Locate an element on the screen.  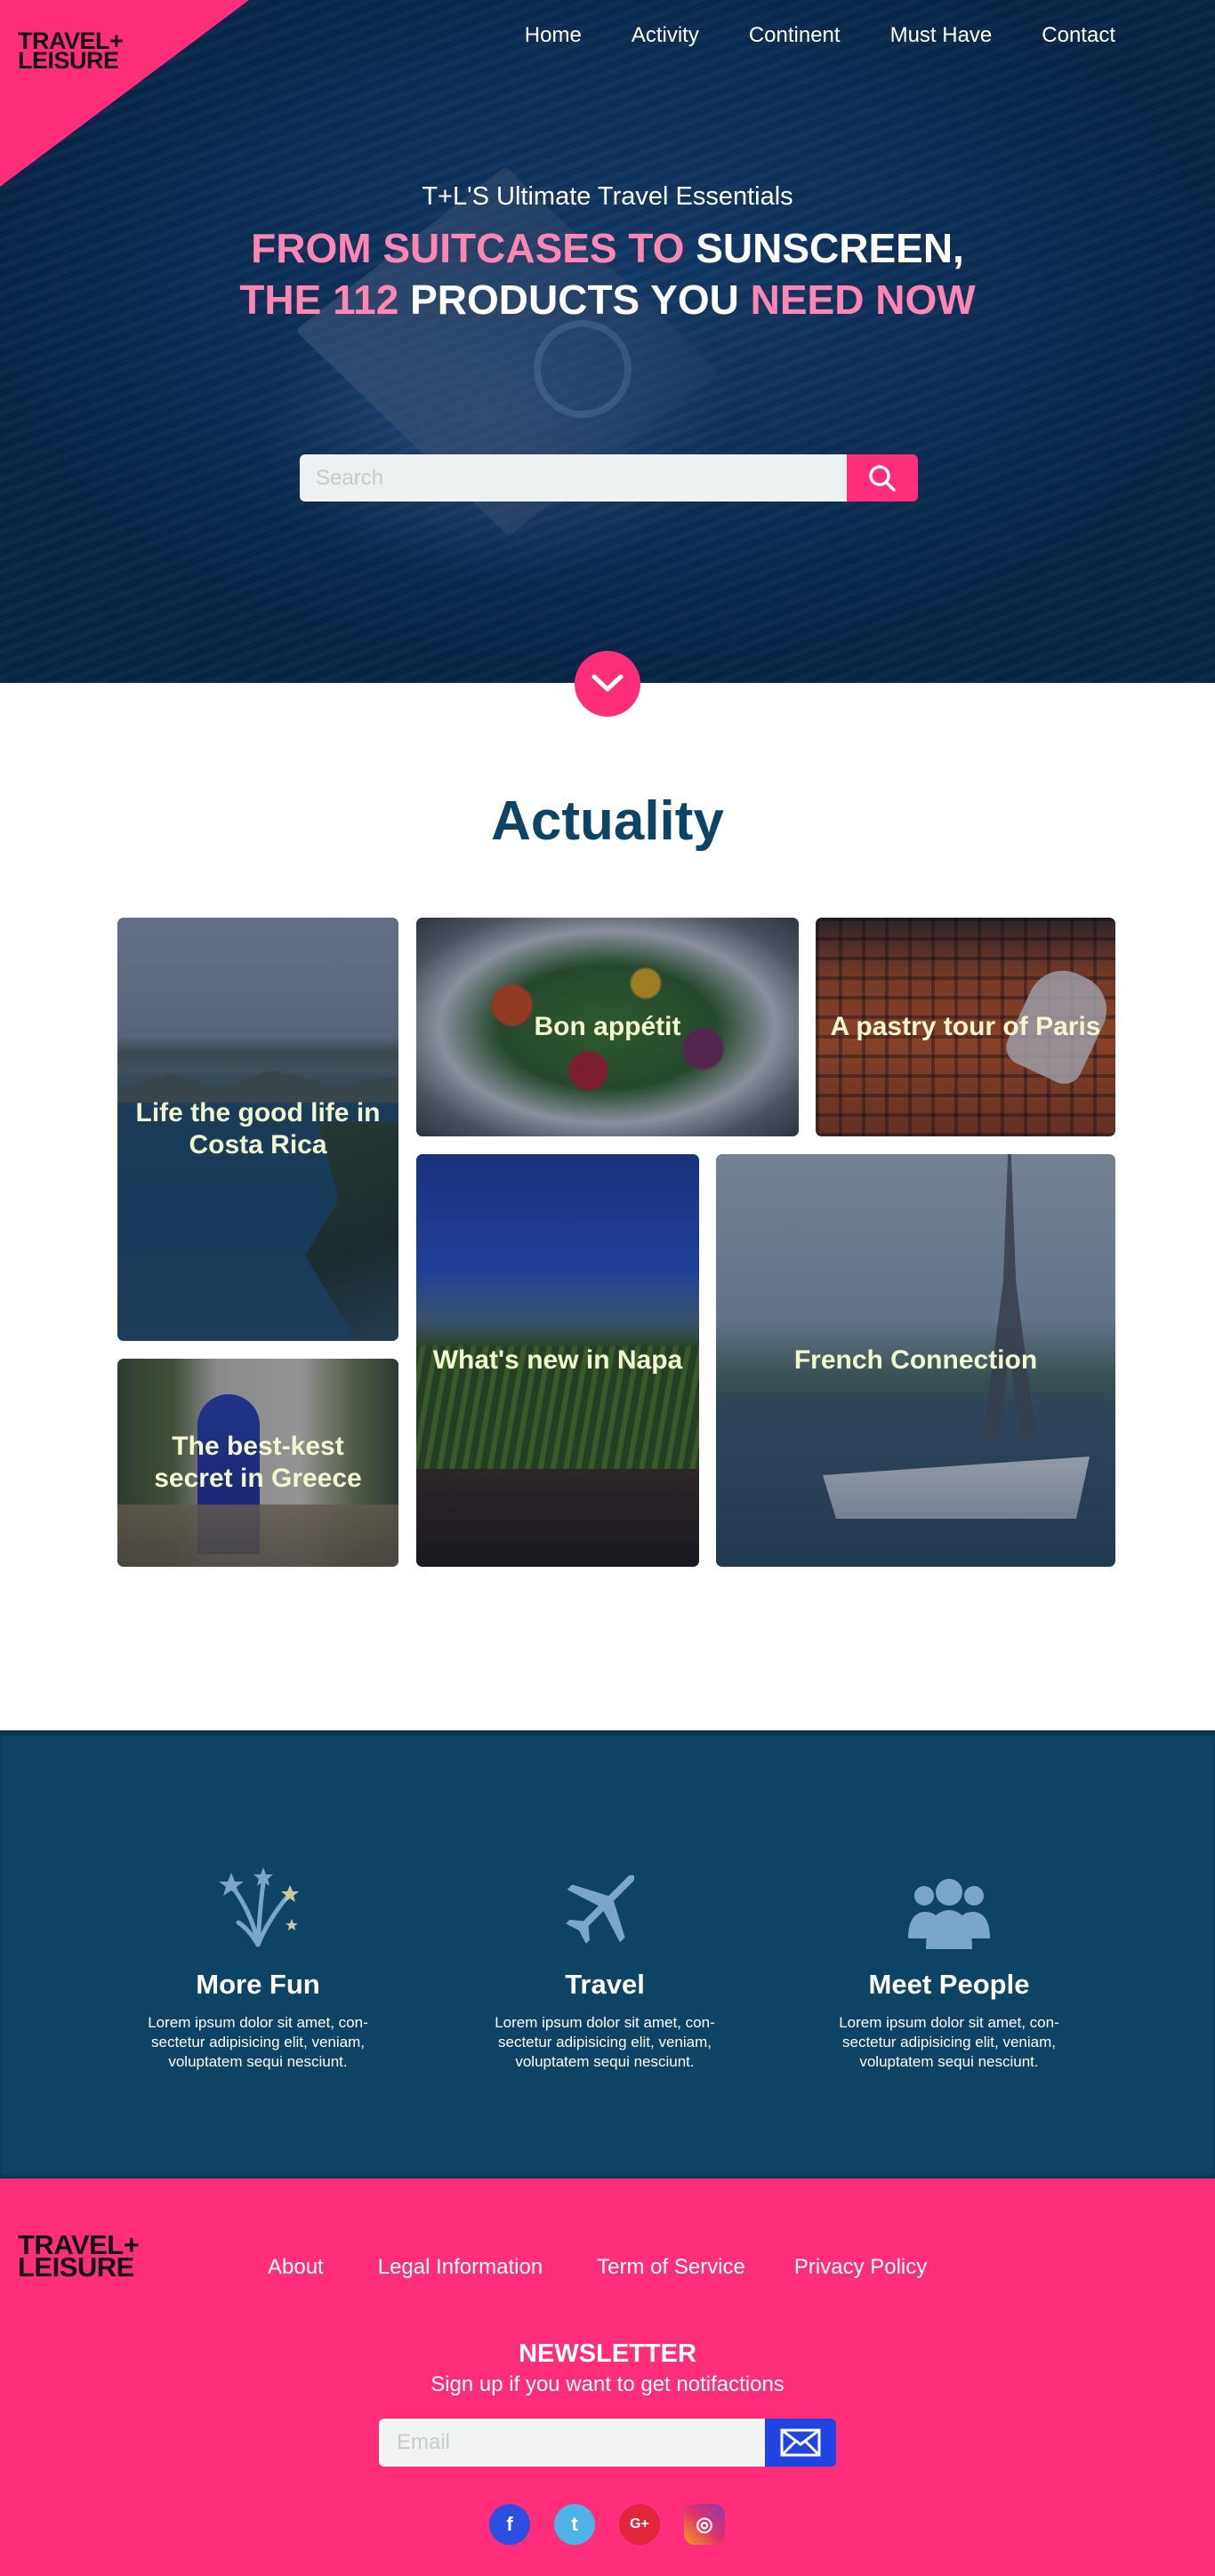
tile-label: The best-kest secret in Greece is located at coordinates (258, 1462).